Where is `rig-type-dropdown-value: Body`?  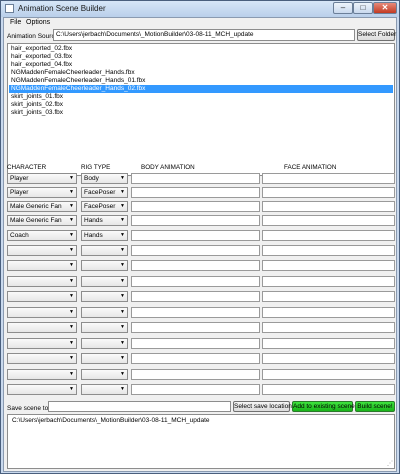 rig-type-dropdown-value: Body is located at coordinates (91, 178).